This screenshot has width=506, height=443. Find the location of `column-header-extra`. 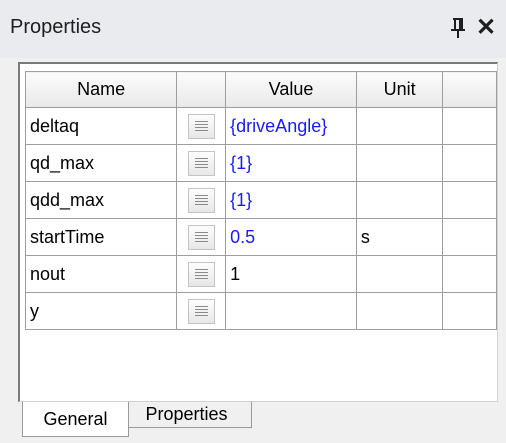

column-header-extra is located at coordinates (469, 89).